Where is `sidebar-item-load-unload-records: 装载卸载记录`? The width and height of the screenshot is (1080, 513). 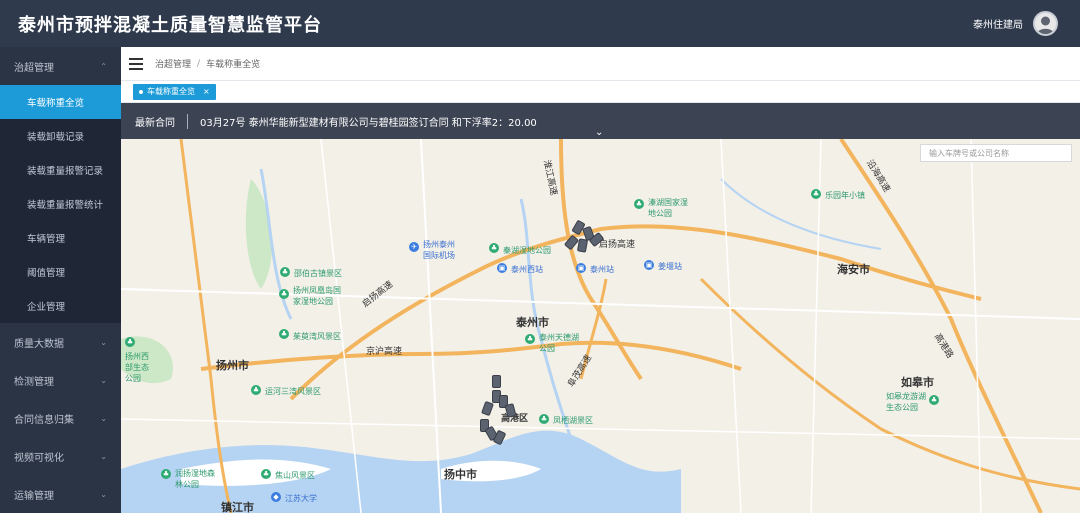
sidebar-item-load-unload-records: 装载卸载记录 is located at coordinates (60, 136).